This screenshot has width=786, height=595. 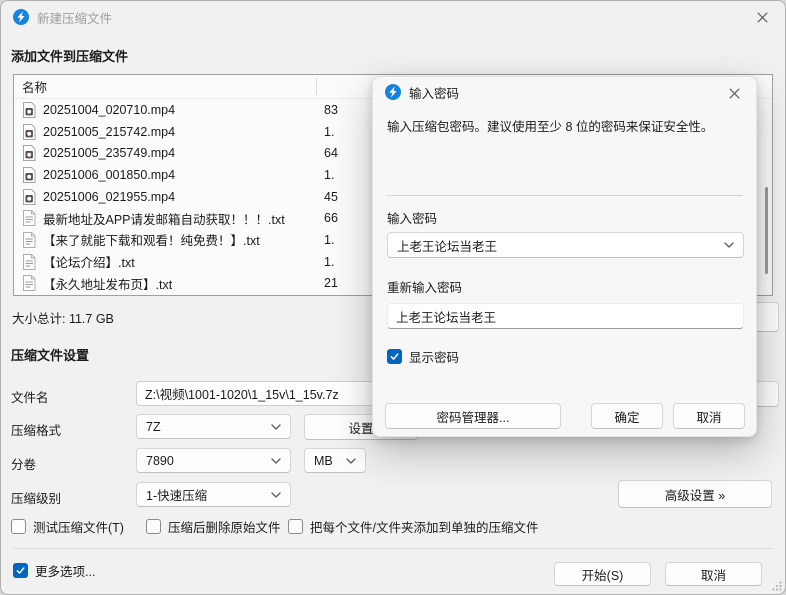 What do you see at coordinates (153, 426) in the screenshot?
I see `format-value: 7Z` at bounding box center [153, 426].